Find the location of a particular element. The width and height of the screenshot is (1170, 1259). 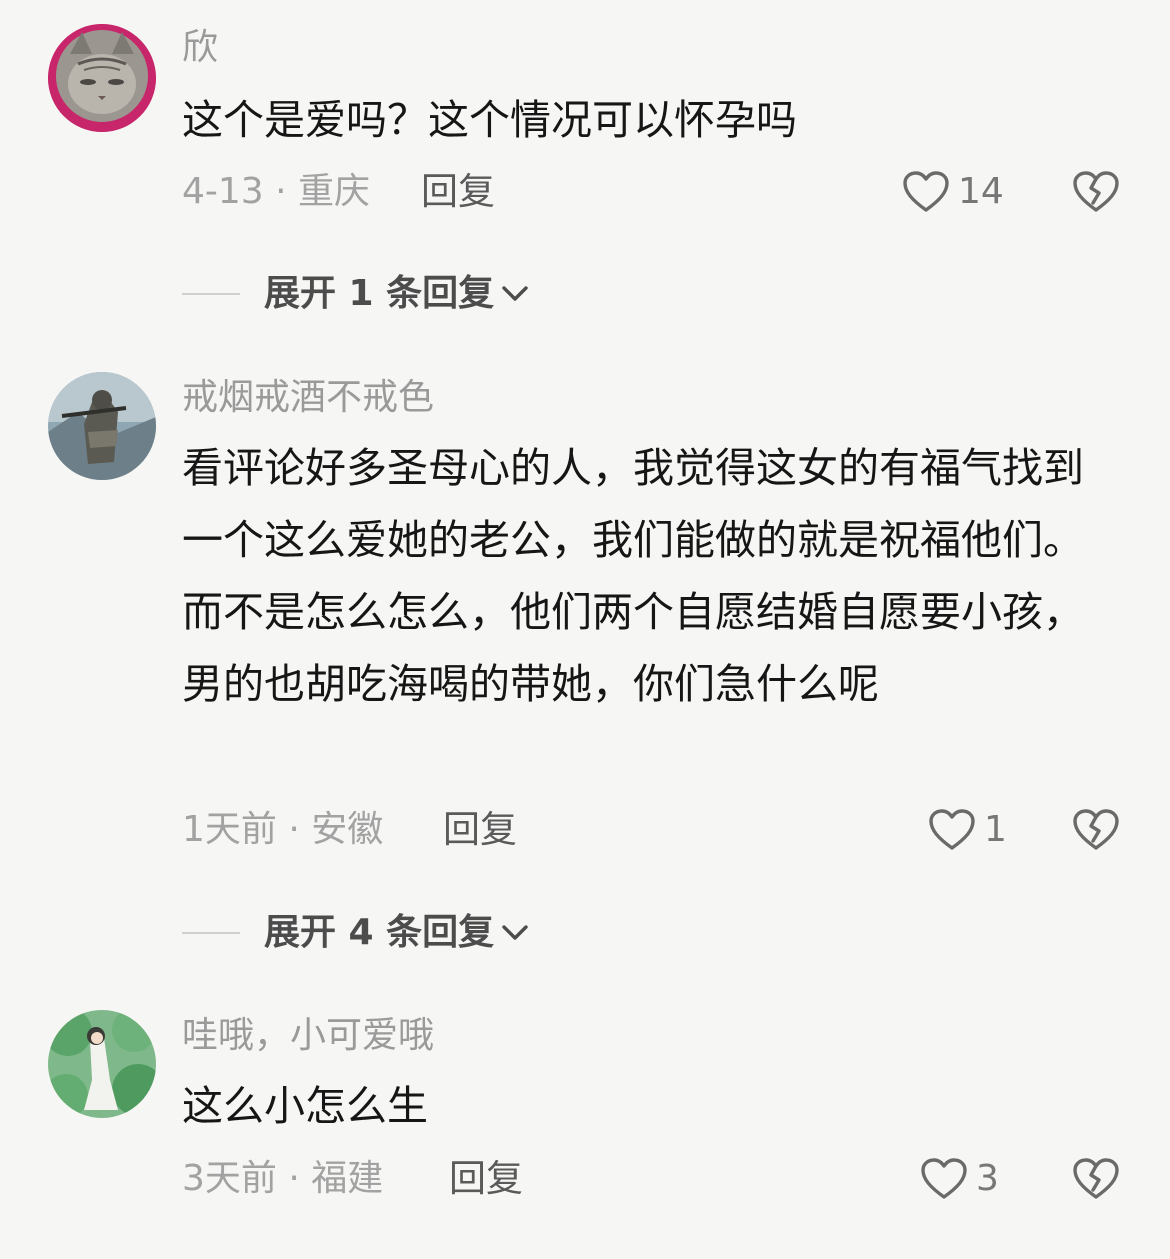

comment-text: 这个是爱吗？这个情况可以怀孕吗 is located at coordinates (489, 120).